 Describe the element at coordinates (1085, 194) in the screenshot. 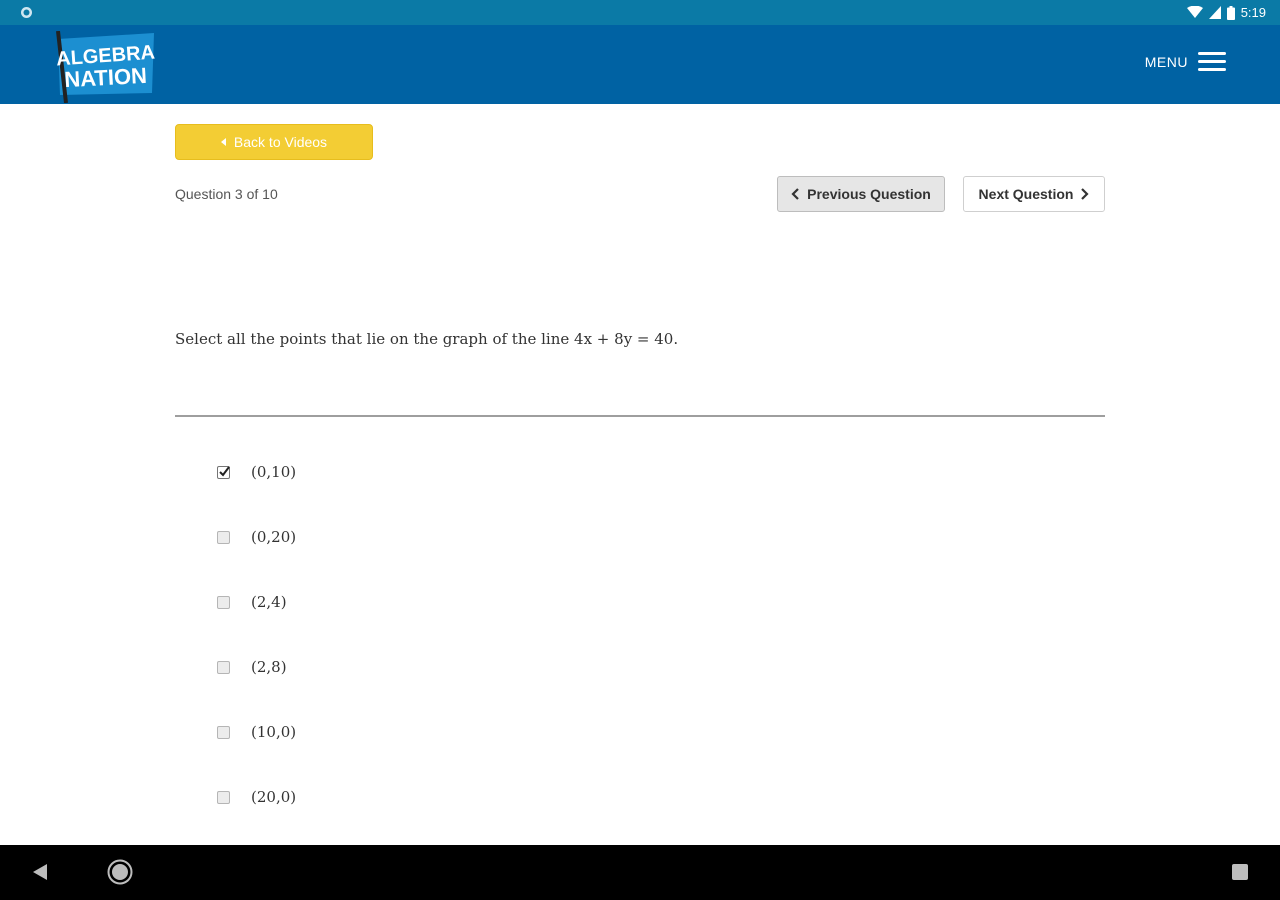

I see `chevron-right-icon` at that location.